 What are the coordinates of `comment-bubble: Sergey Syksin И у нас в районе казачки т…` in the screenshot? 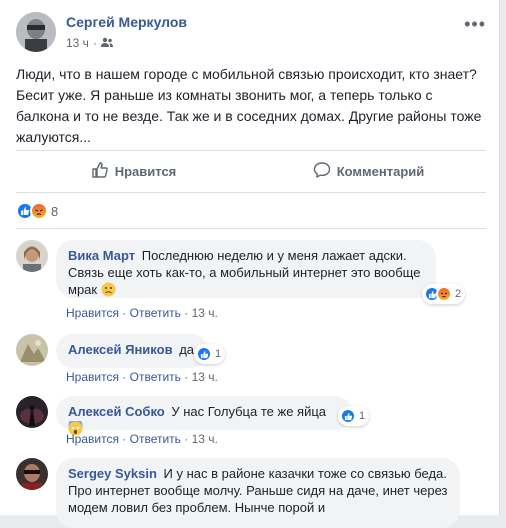 It's located at (258, 493).